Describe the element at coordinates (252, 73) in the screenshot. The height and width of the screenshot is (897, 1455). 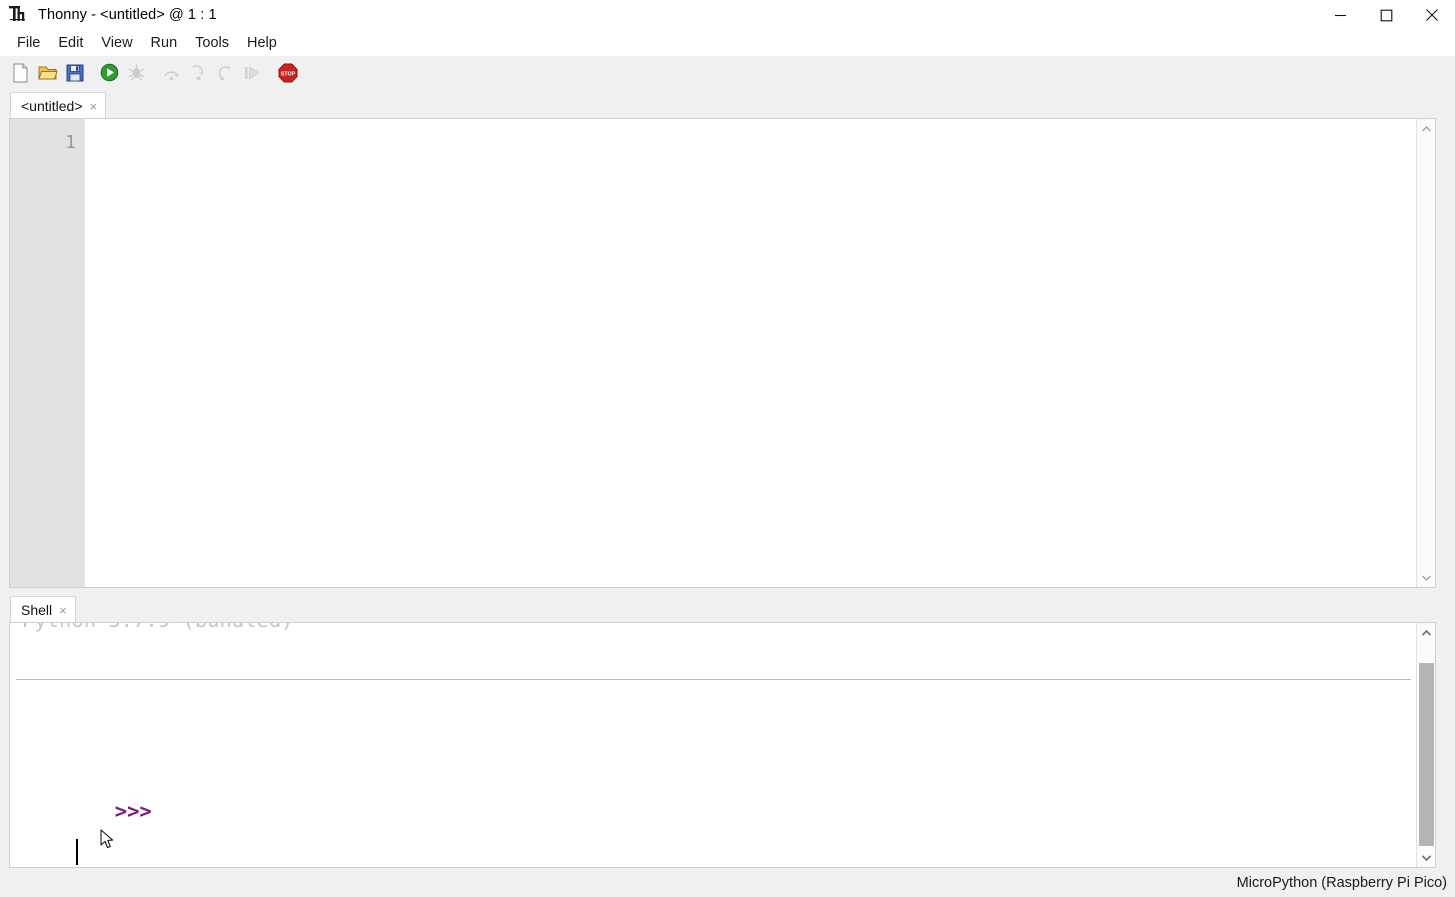
I see `resume-icon` at that location.